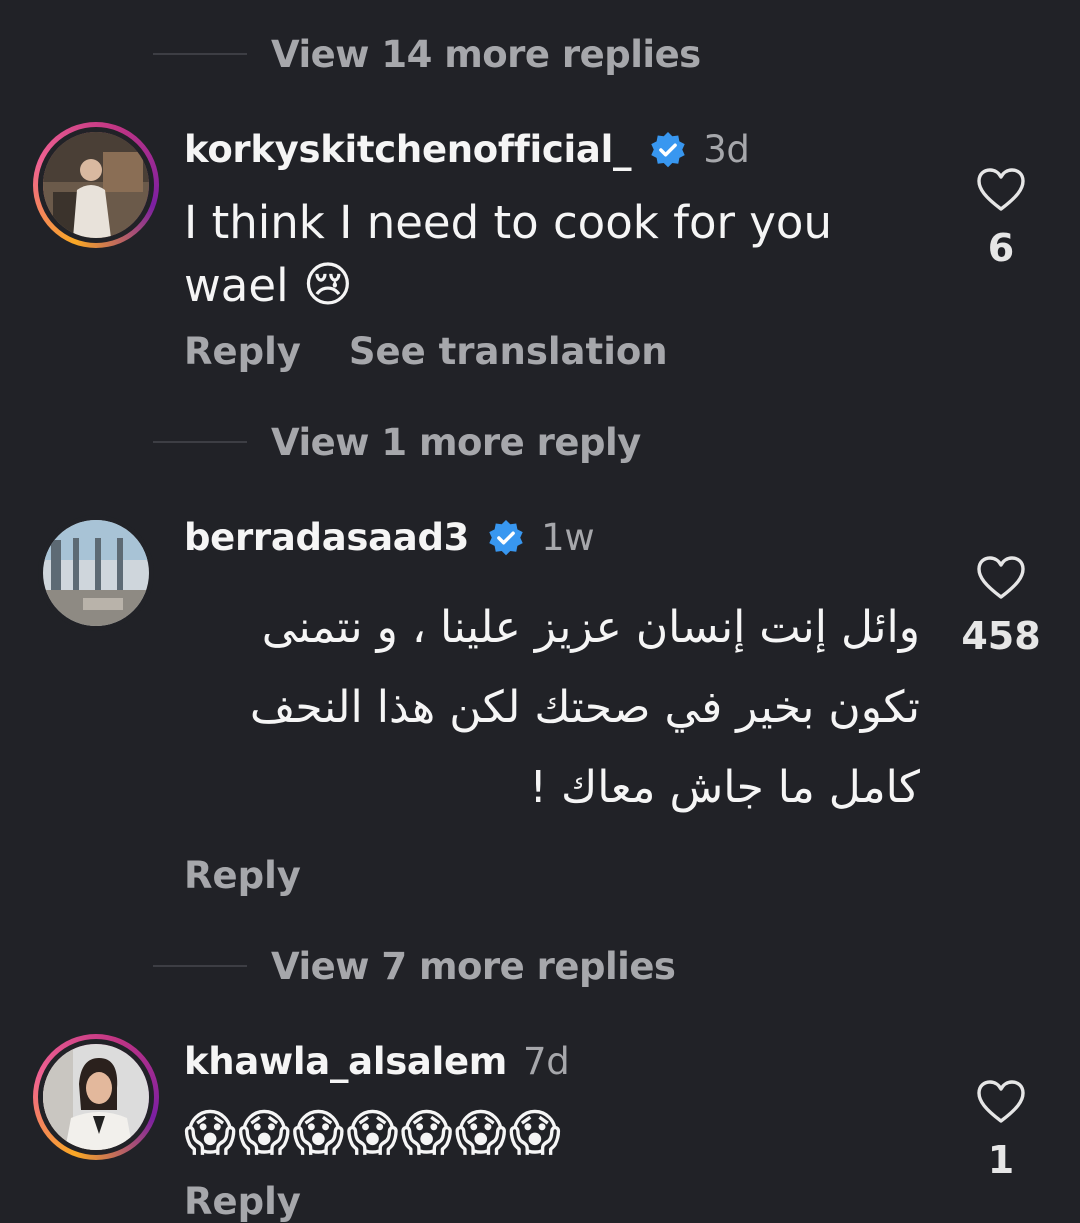  Describe the element at coordinates (486, 54) in the screenshot. I see `view-more-label: View 14 more replies` at that location.